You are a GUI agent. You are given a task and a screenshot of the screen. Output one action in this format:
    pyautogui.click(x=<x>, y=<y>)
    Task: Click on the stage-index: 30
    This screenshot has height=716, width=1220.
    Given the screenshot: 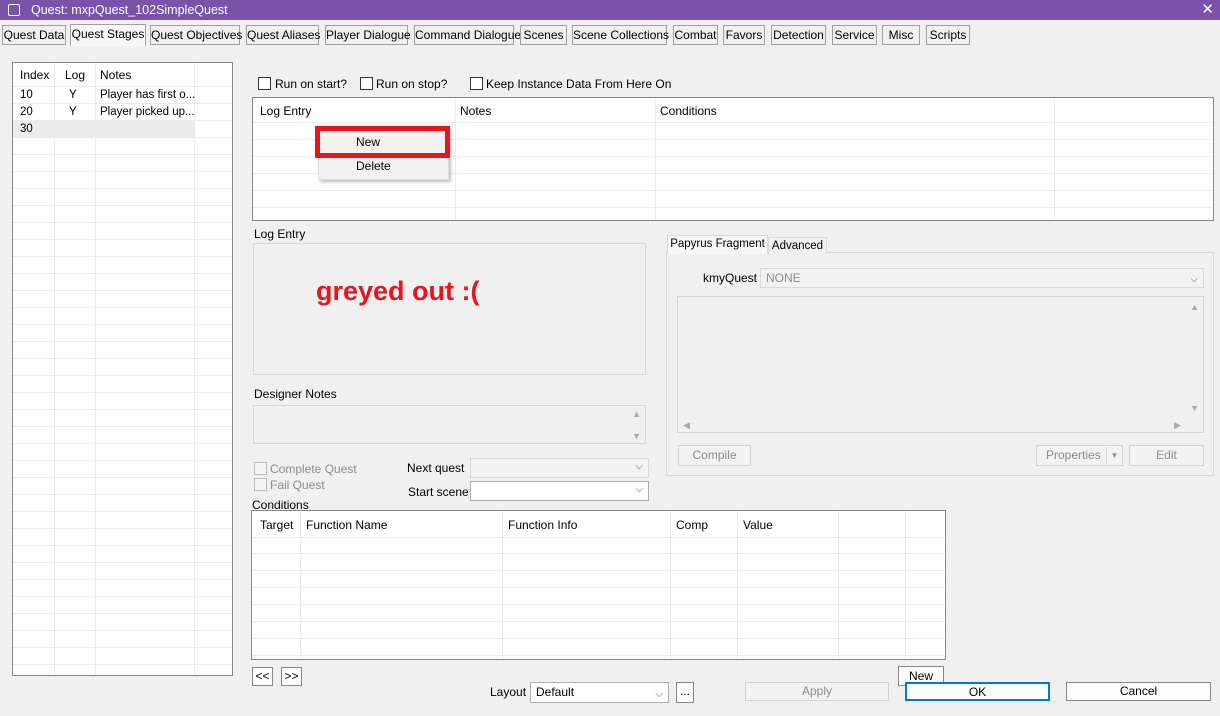 What is the action you would take?
    pyautogui.click(x=26, y=129)
    